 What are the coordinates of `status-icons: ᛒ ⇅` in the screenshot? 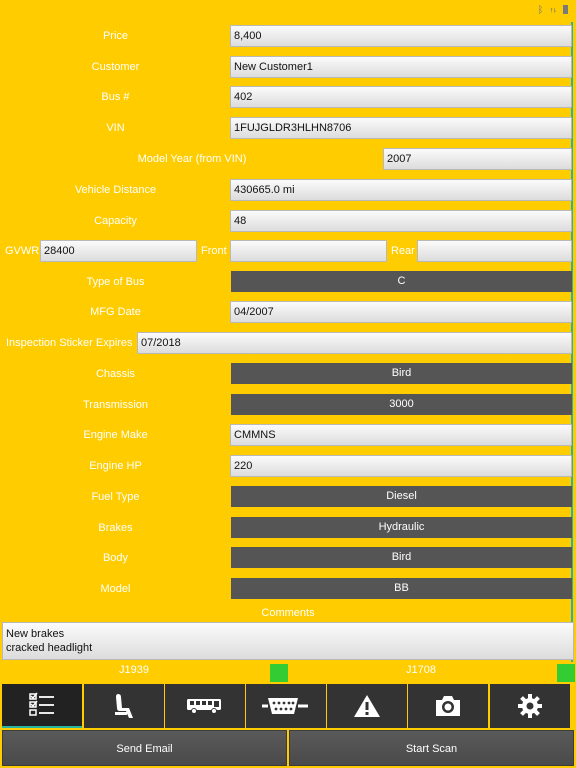 It's located at (552, 10).